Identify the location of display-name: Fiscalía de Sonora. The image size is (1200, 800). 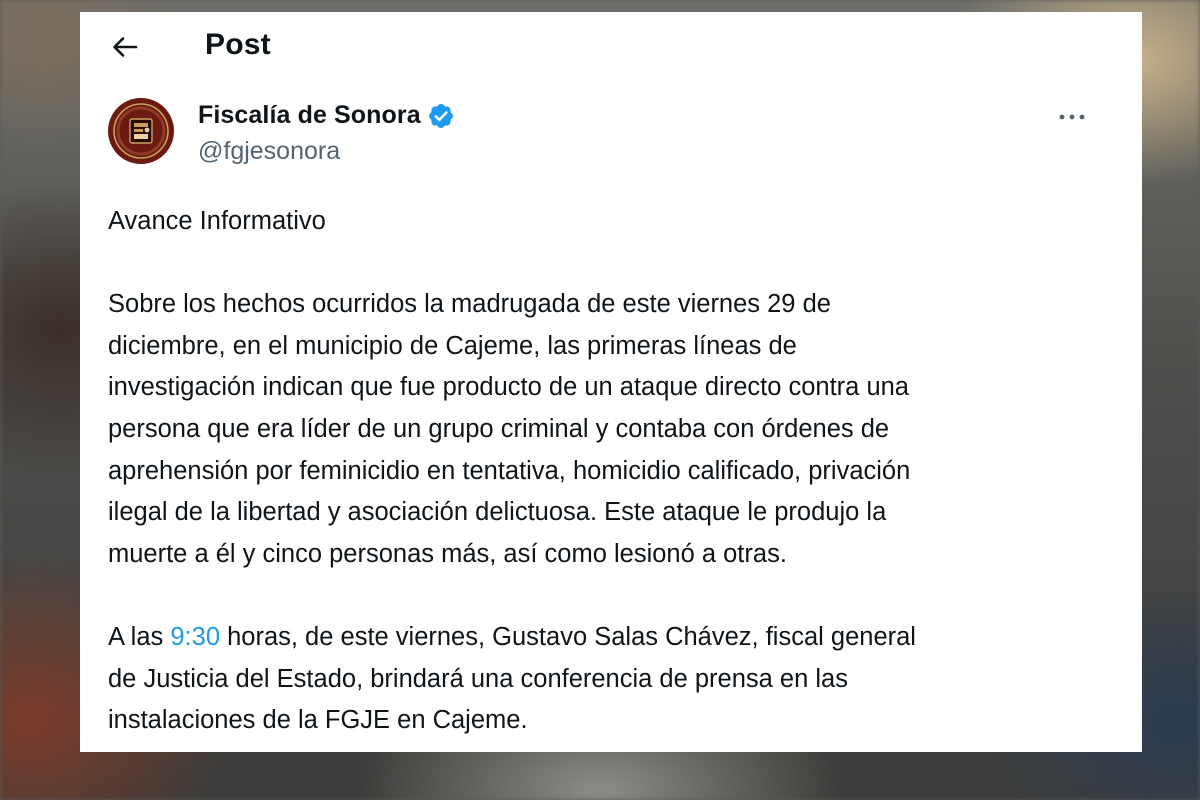
(309, 115).